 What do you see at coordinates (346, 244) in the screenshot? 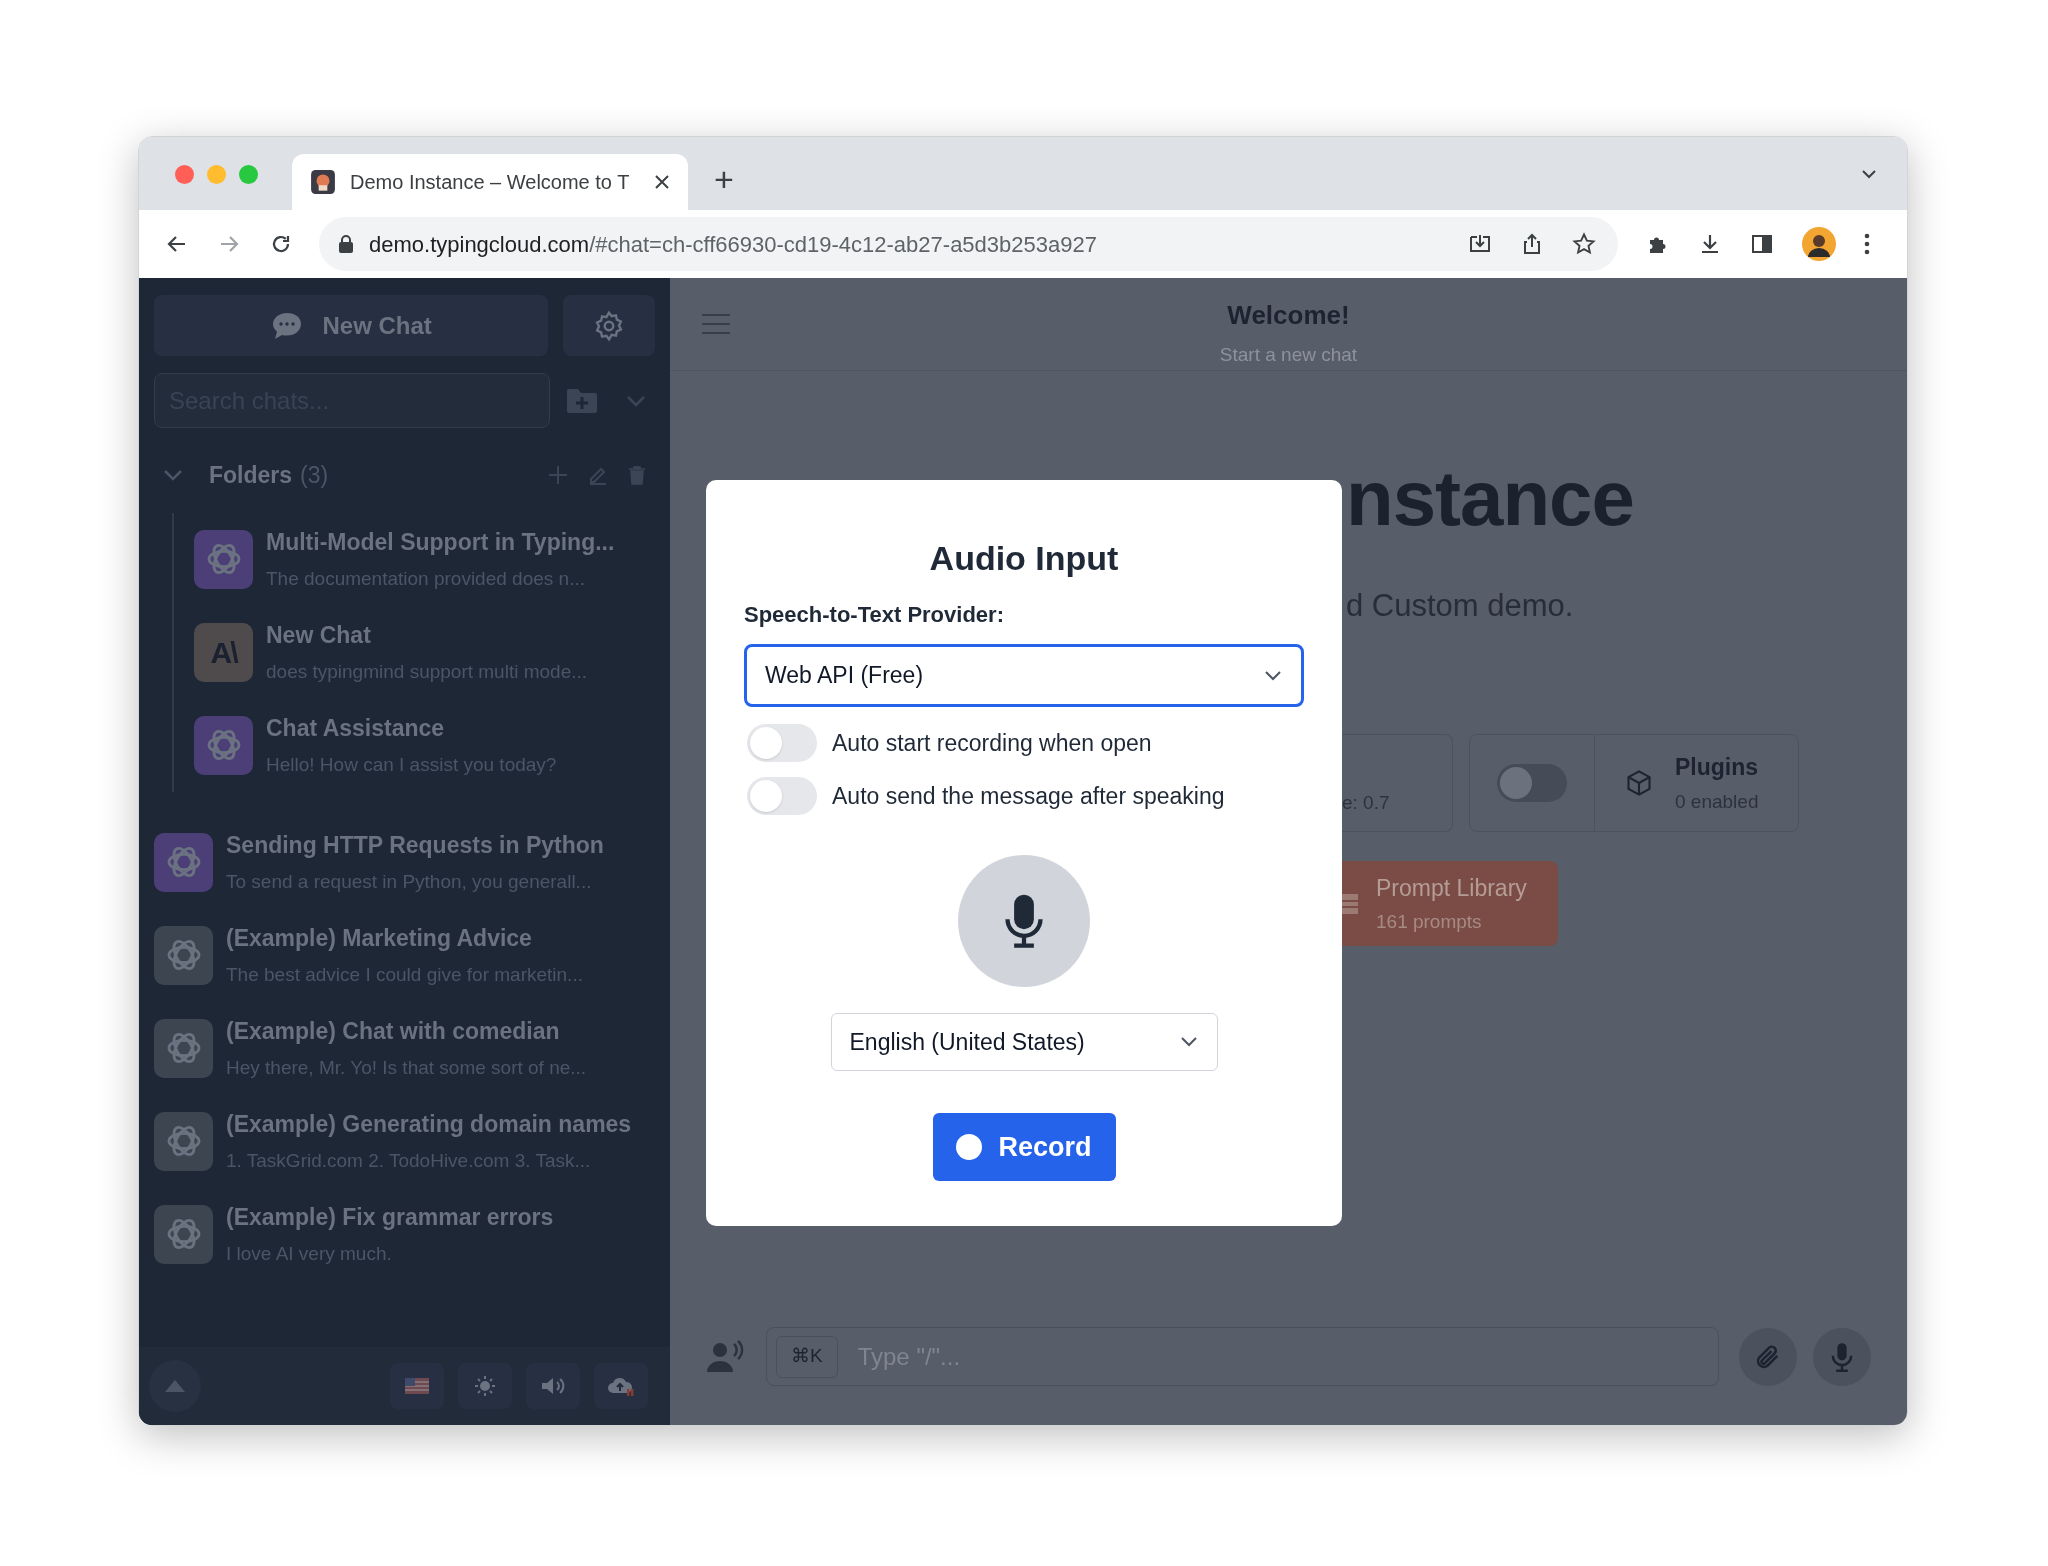
I see `lock-icon` at bounding box center [346, 244].